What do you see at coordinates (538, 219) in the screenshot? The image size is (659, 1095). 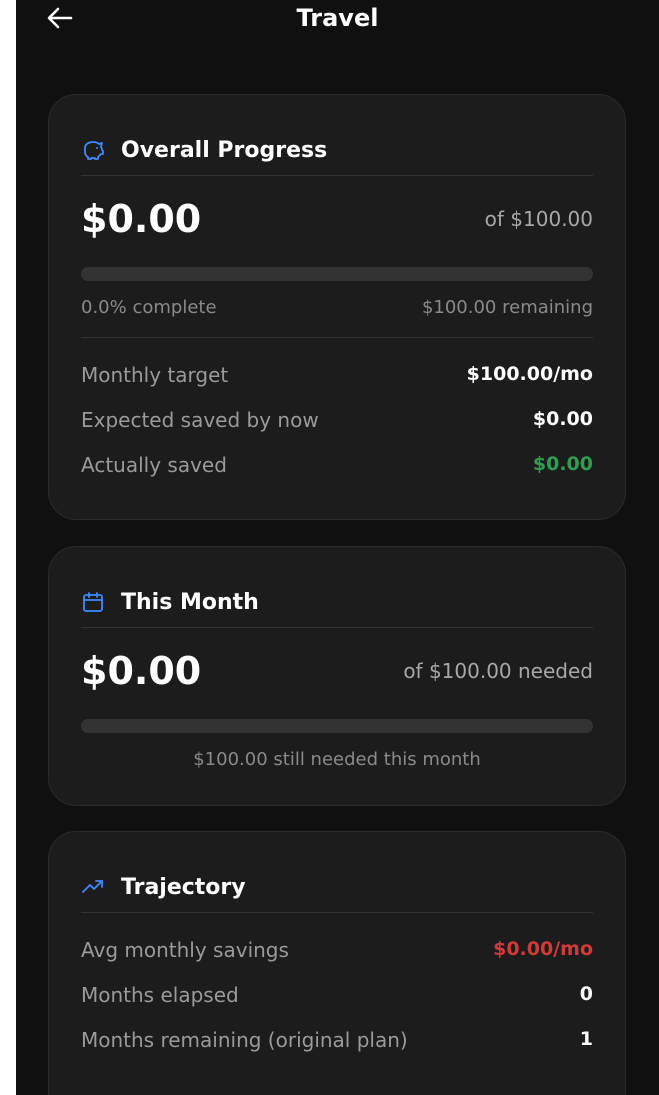 I see `overall-target-text: of $100.00` at bounding box center [538, 219].